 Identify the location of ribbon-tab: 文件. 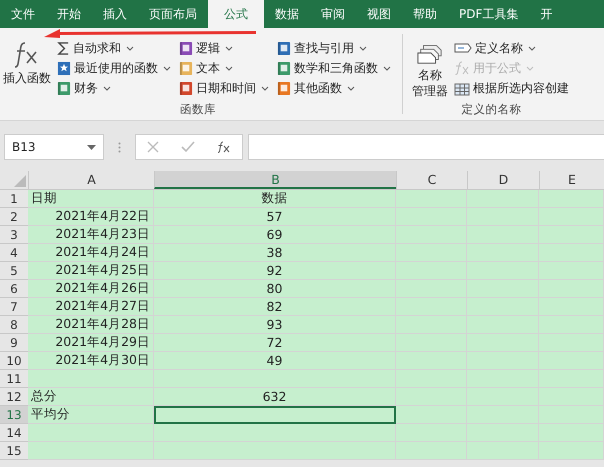
(23, 14).